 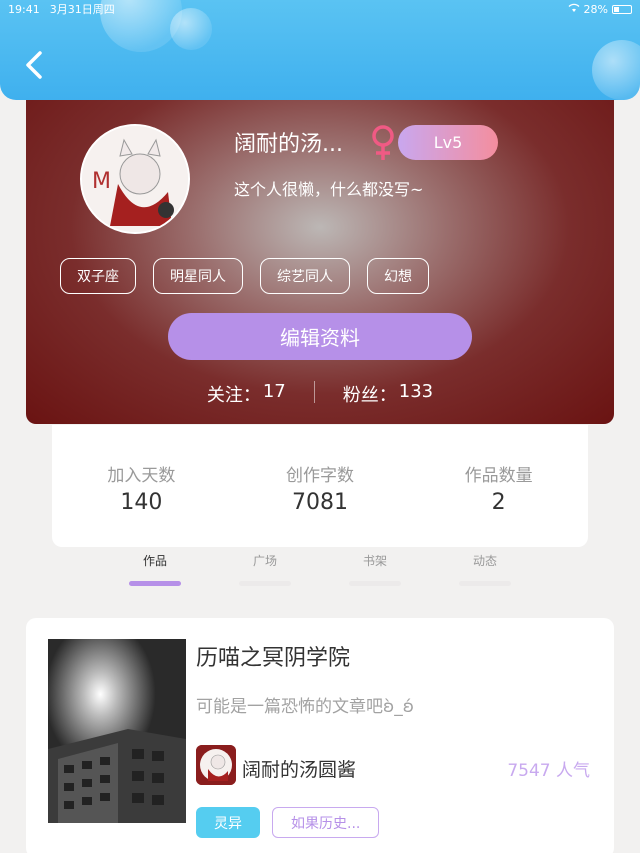 What do you see at coordinates (320, 569) in the screenshot?
I see `profile-tabs: 作品 广场 书架 动态` at bounding box center [320, 569].